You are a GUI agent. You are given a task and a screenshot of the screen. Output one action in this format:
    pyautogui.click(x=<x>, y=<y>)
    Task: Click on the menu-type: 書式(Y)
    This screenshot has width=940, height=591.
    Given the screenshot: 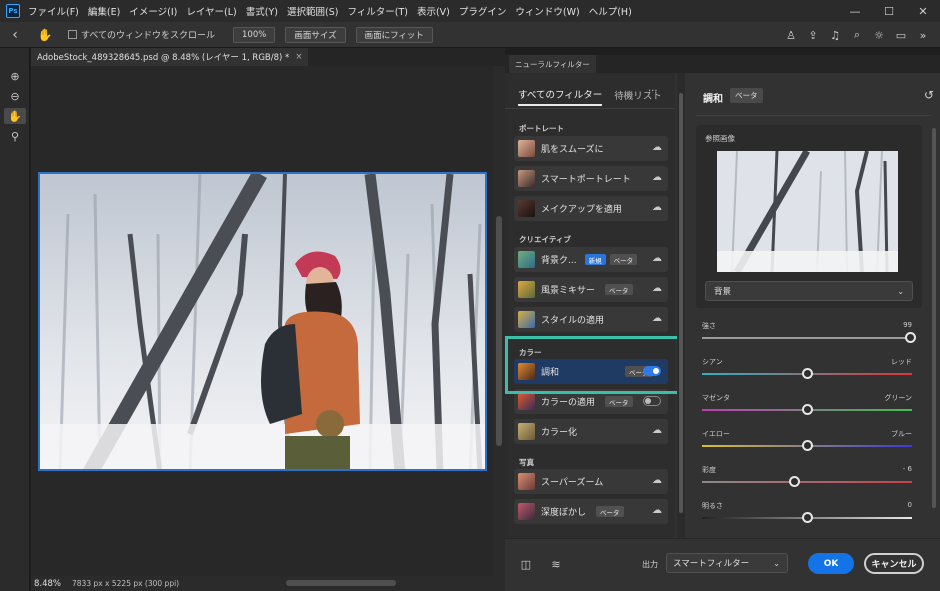 What is the action you would take?
    pyautogui.click(x=262, y=11)
    